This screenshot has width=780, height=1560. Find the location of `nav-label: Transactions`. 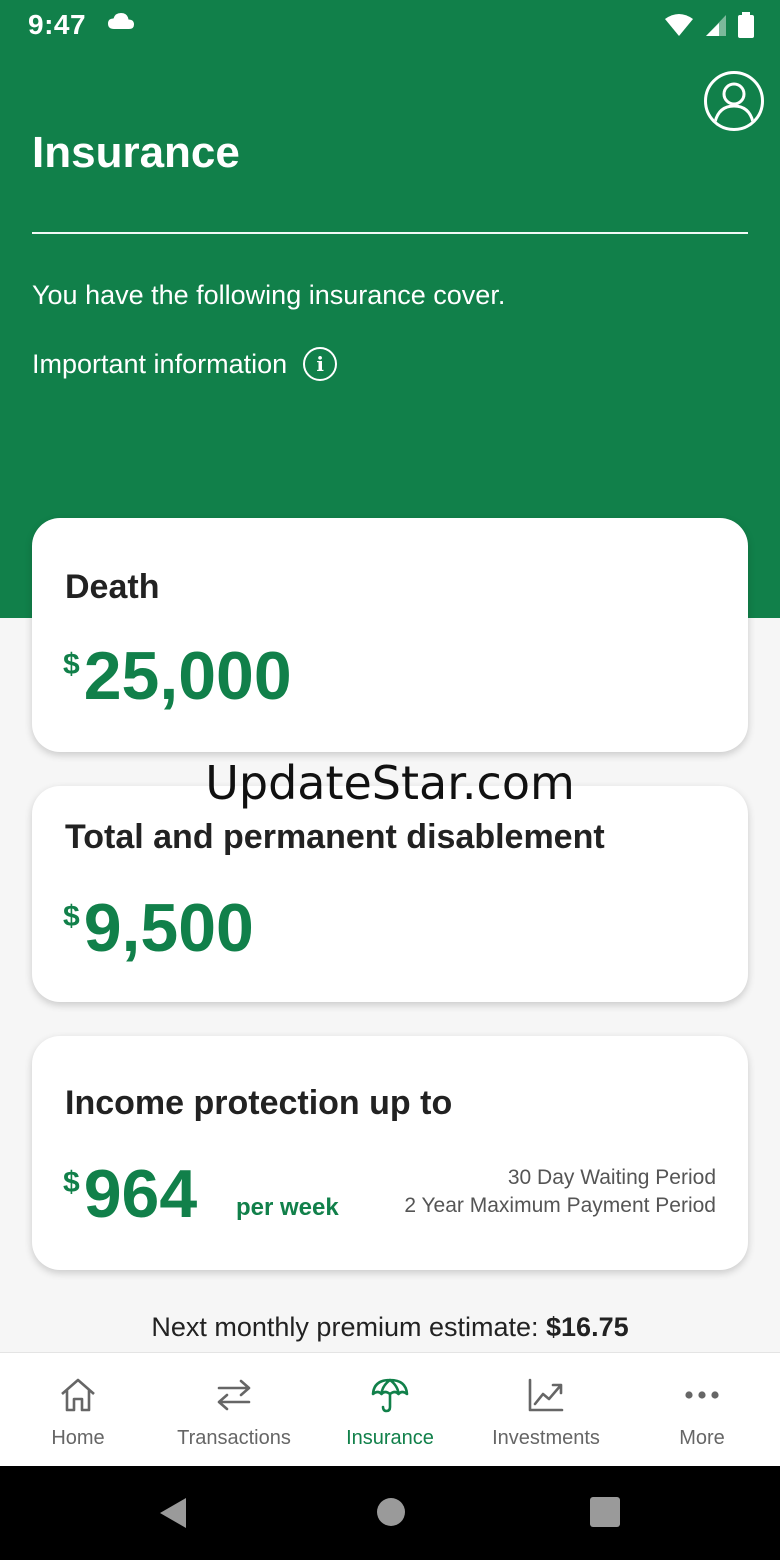

nav-label: Transactions is located at coordinates (234, 1438).